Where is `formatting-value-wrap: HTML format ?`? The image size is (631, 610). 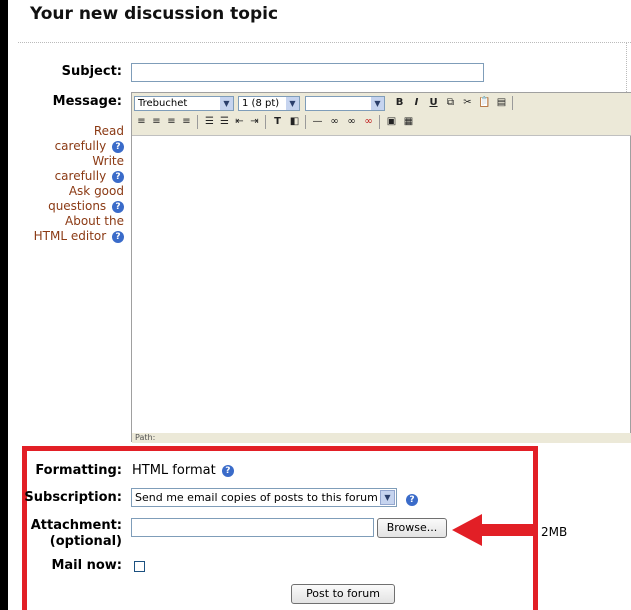 formatting-value-wrap: HTML format ? is located at coordinates (183, 470).